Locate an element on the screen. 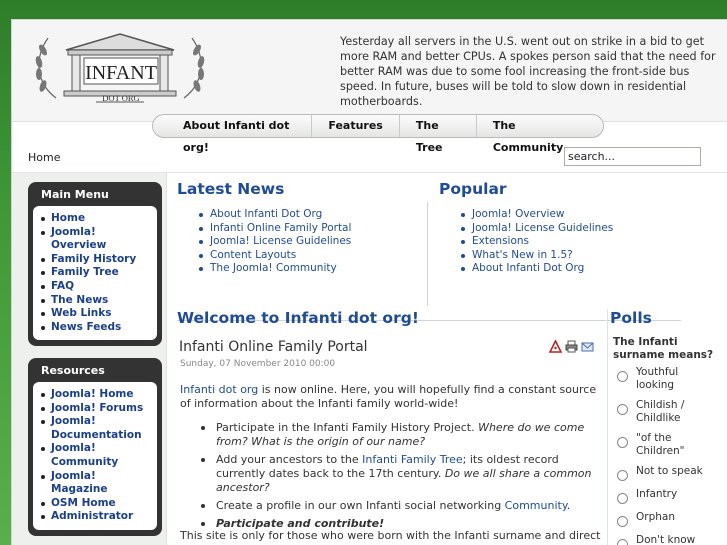 The image size is (727, 545). latest-news-item: Joomla! License Guidelines is located at coordinates (273, 242).